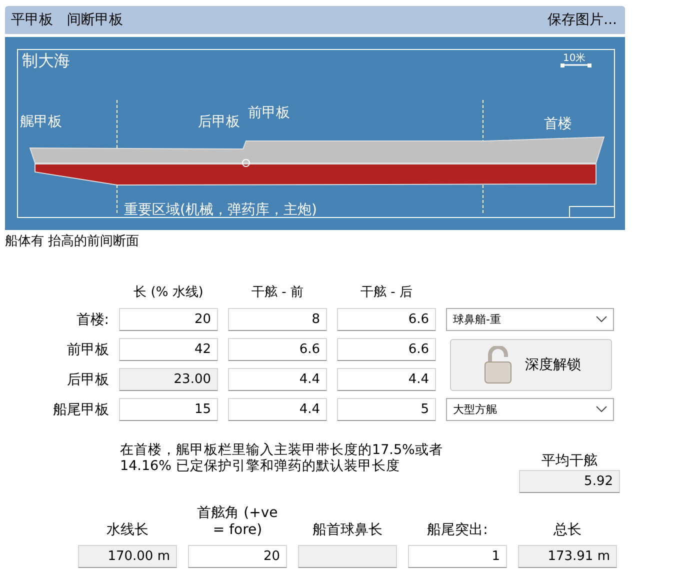 The height and width of the screenshot is (580, 677). I want to click on padlock-icon, so click(498, 365).